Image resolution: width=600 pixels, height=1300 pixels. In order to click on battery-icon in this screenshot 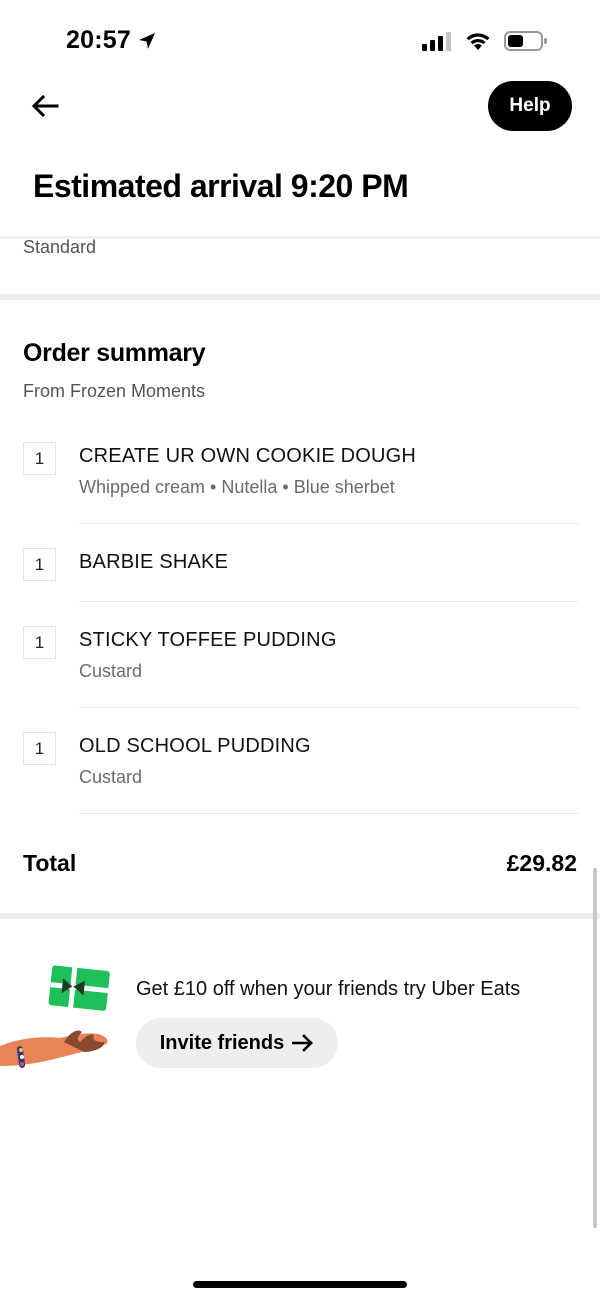, I will do `click(525, 41)`.